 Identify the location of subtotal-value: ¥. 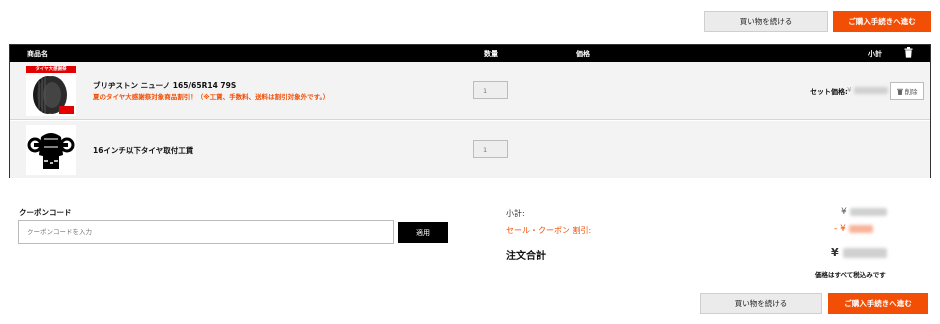
(864, 212).